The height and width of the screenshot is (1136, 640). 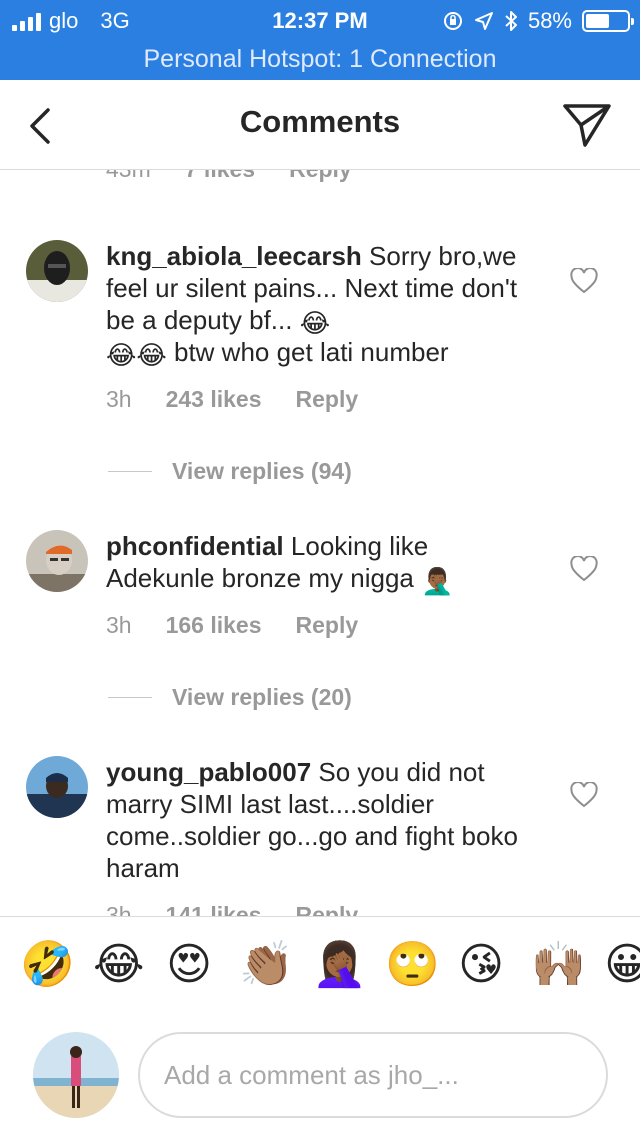 I want to click on personal-hotspot-banner: Personal Hotspot: 1 Connection, so click(x=320, y=60).